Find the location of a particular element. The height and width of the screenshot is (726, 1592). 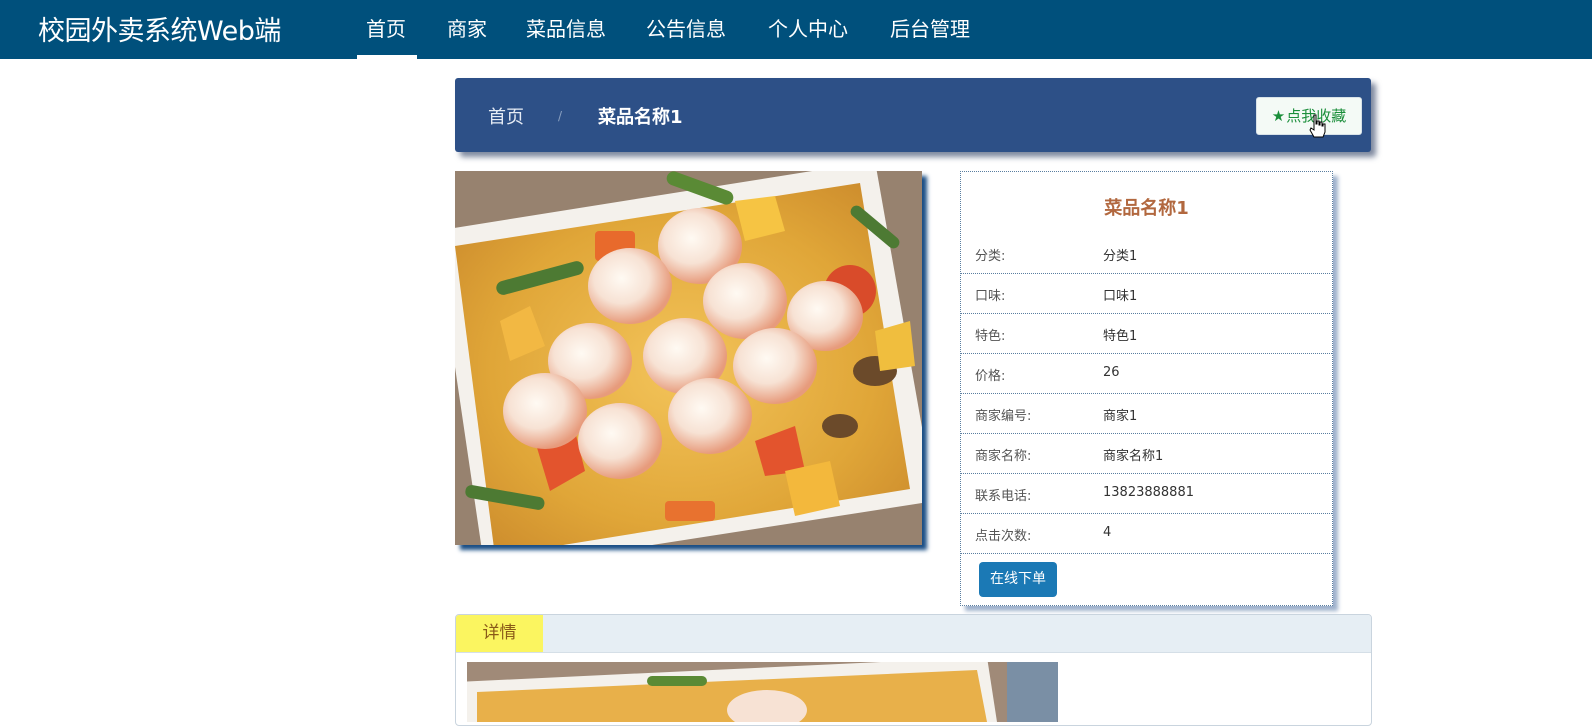

product-title: 菜品名称1 is located at coordinates (1146, 208).